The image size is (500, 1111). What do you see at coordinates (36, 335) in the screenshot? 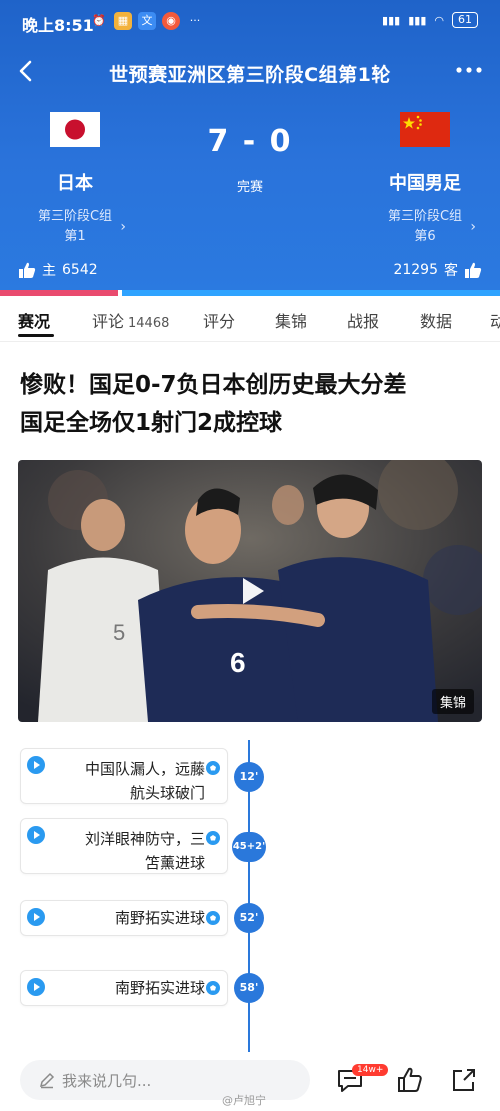
I see `active-tab-indicator` at bounding box center [36, 335].